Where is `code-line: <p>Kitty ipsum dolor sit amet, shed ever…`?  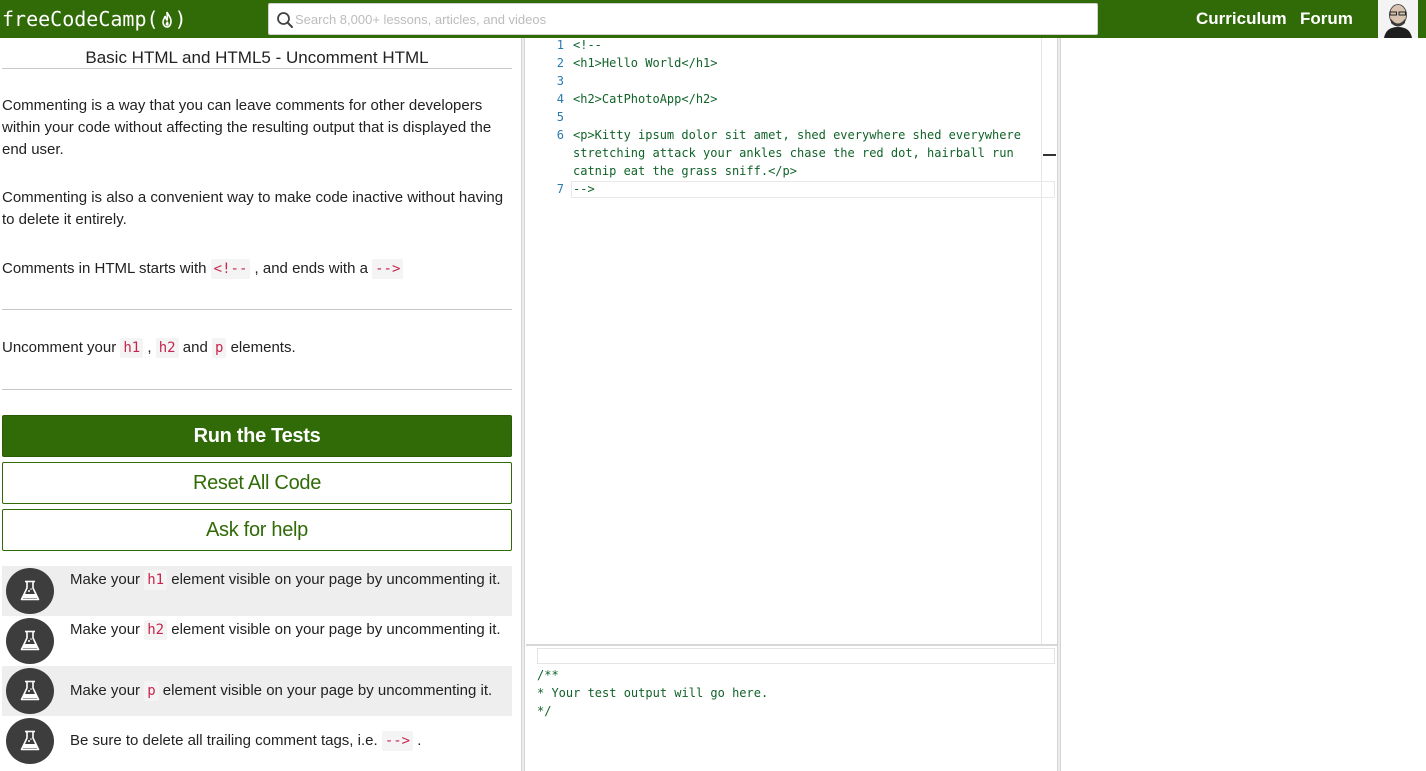 code-line: <p>Kitty ipsum dolor sit amet, shed ever… is located at coordinates (797, 135).